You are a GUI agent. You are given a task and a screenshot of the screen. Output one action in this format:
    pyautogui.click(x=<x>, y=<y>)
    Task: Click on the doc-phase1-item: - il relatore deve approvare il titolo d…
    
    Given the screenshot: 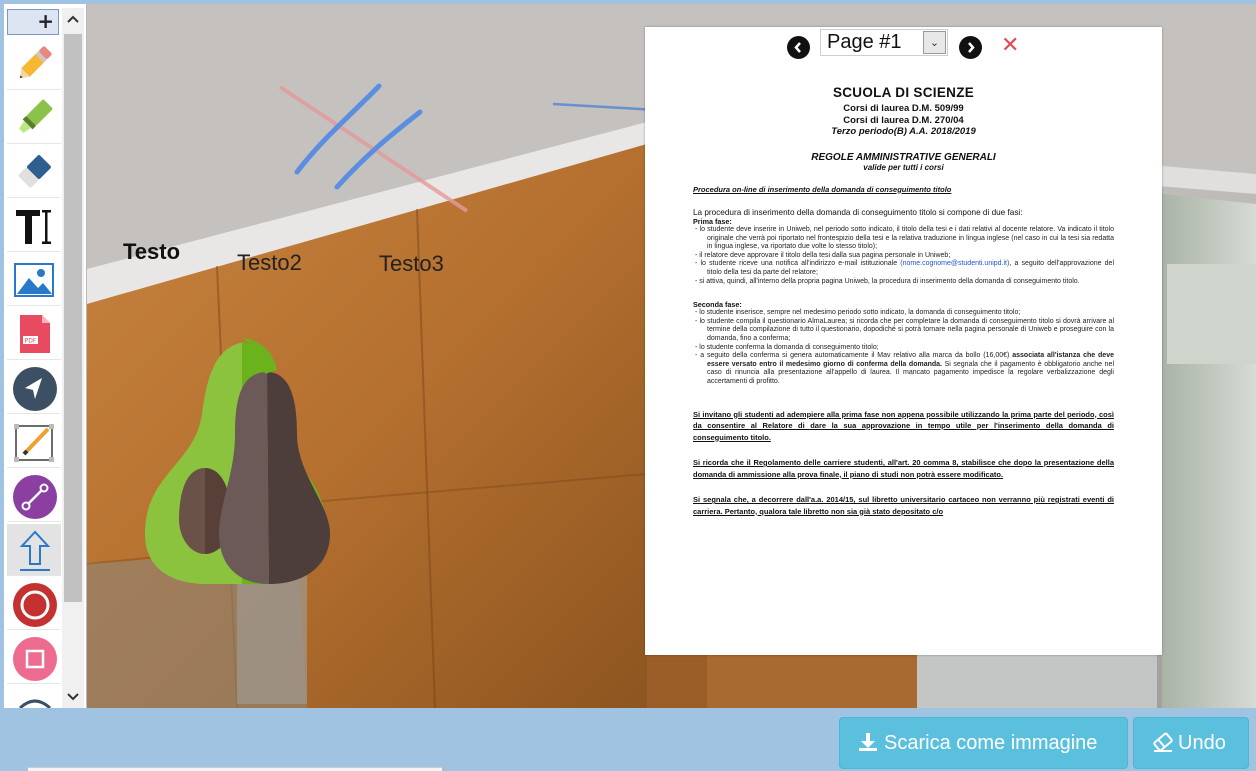 What is the action you would take?
    pyautogui.click(x=823, y=255)
    